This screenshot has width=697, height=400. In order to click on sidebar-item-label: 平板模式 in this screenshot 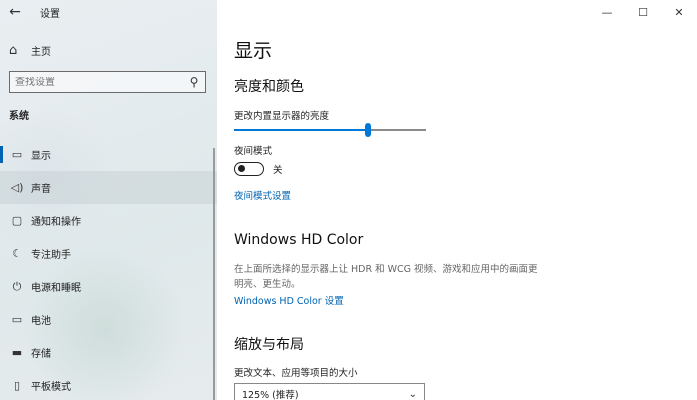, I will do `click(51, 387)`.